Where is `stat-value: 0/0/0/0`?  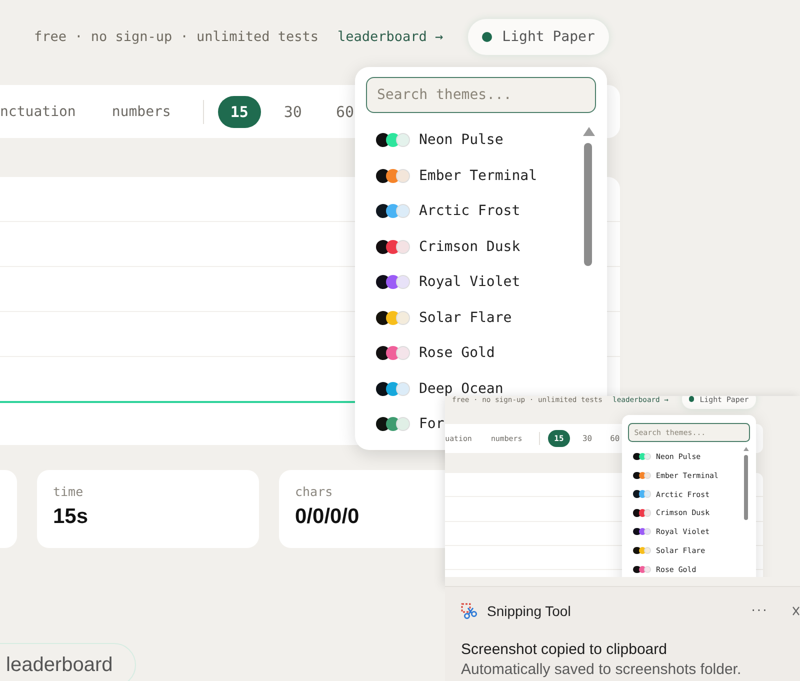
stat-value: 0/0/0/0 is located at coordinates (327, 517).